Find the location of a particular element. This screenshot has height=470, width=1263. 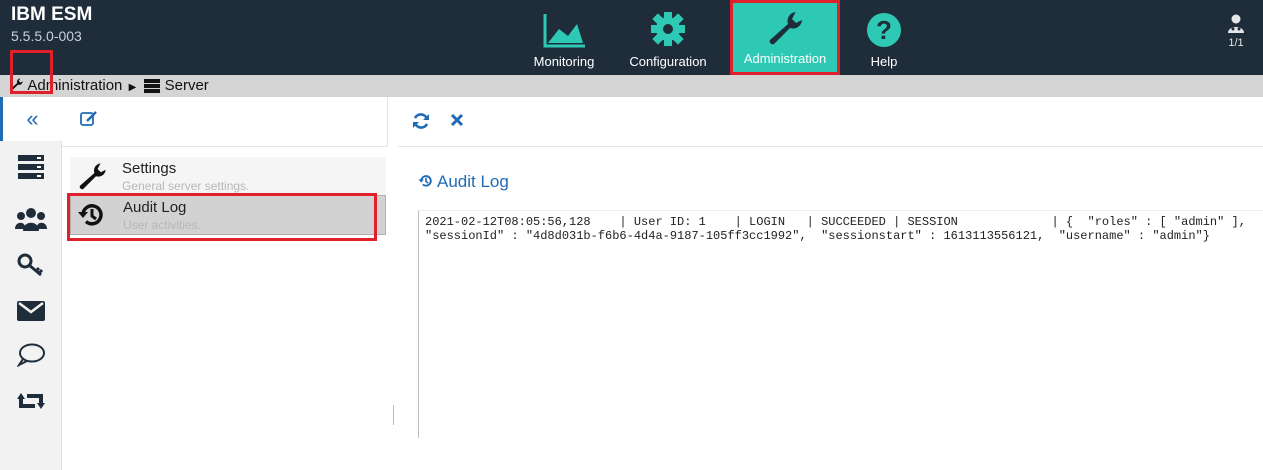

content-toolbar is located at coordinates (830, 122).